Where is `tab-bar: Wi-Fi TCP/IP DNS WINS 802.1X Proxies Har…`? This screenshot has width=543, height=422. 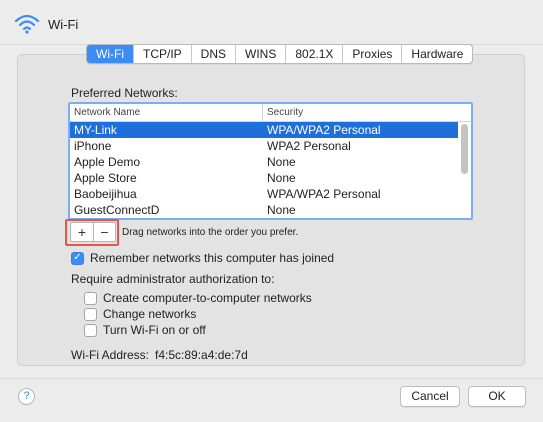
tab-bar: Wi-Fi TCP/IP DNS WINS 802.1X Proxies Har… is located at coordinates (280, 54).